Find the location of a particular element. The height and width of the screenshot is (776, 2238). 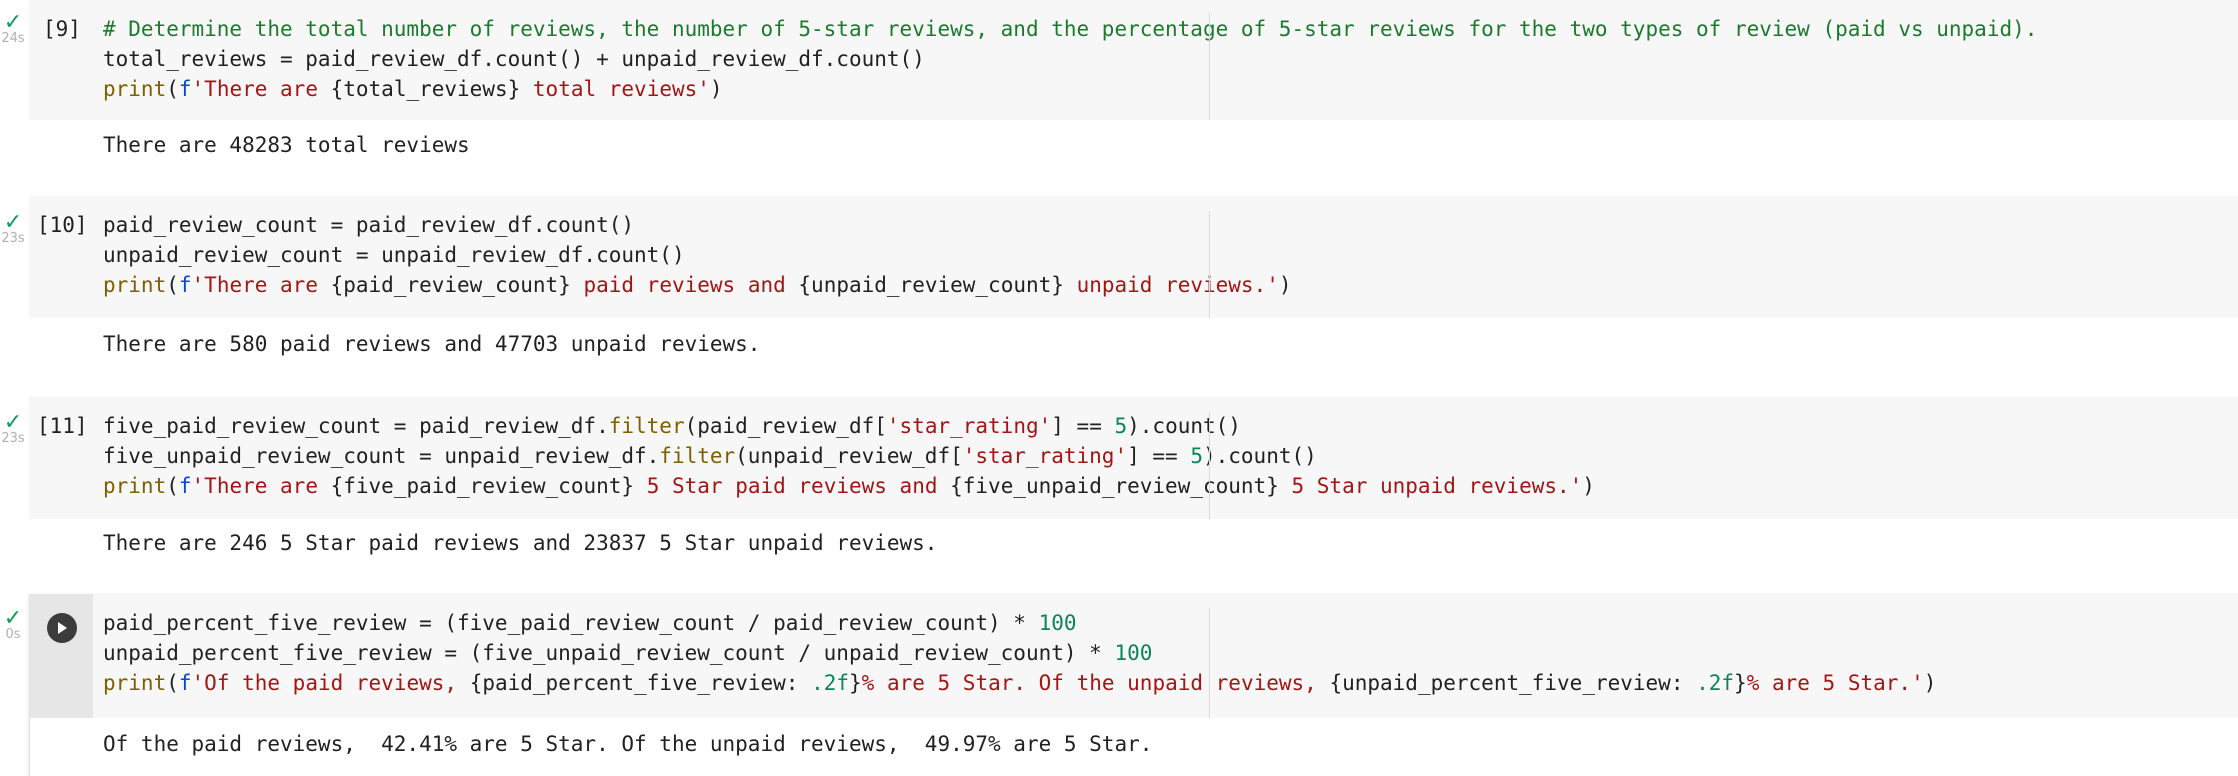

code-token: (paid_review_df[ is located at coordinates (785, 426).